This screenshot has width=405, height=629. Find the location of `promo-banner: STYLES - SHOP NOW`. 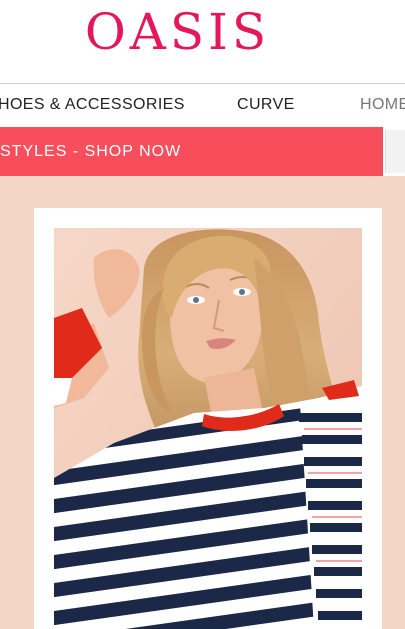

promo-banner: STYLES - SHOP NOW is located at coordinates (191, 151).